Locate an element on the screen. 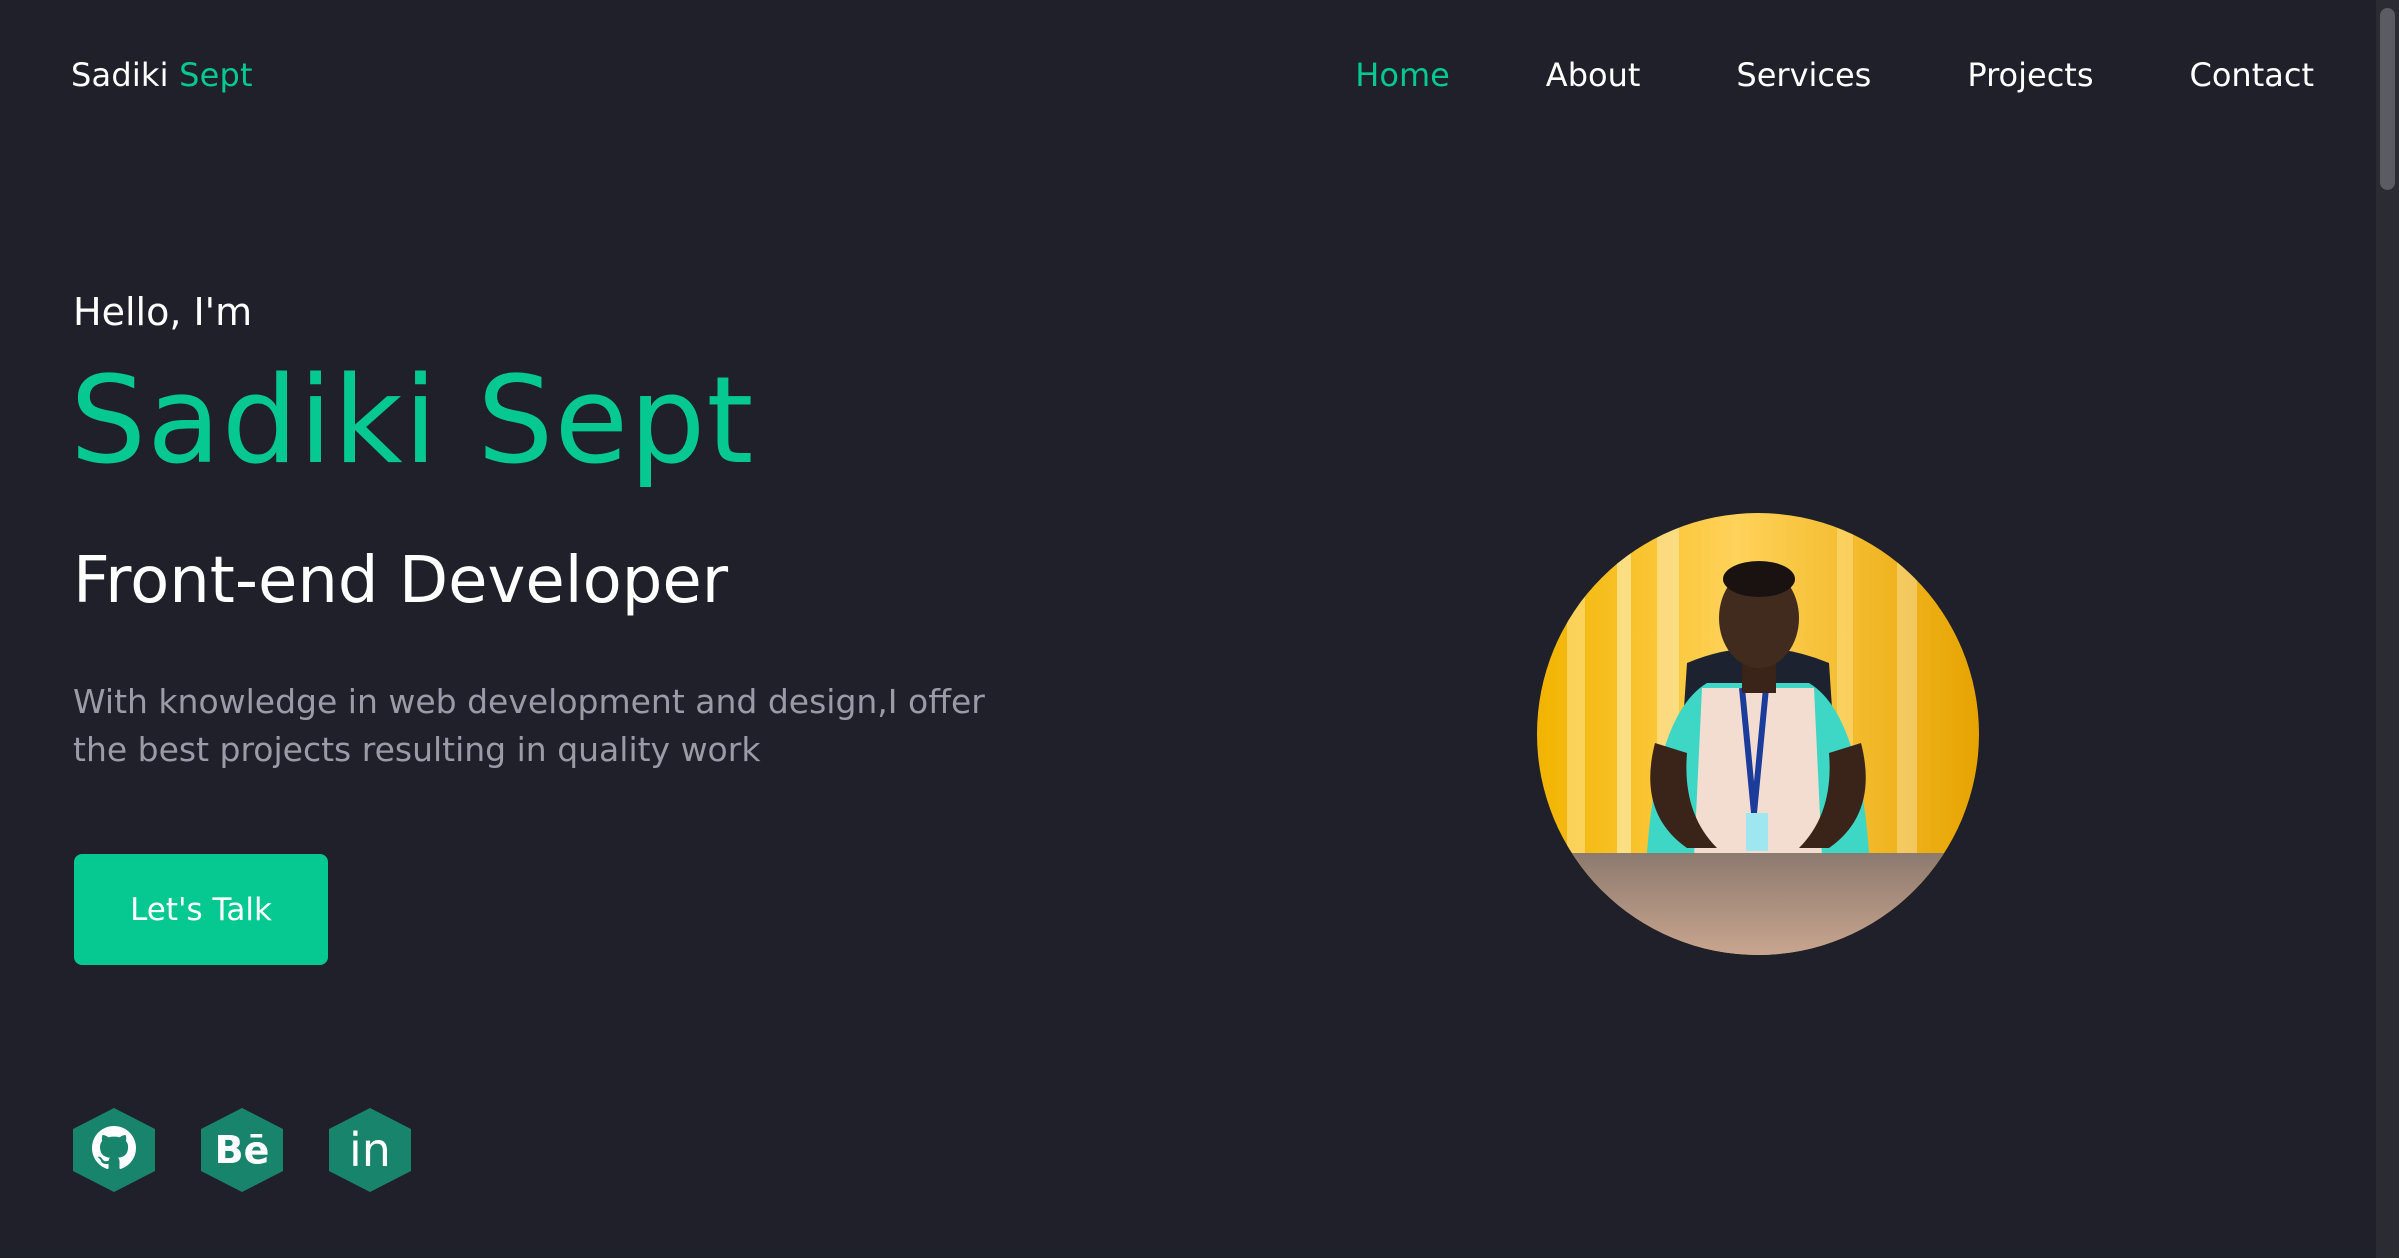 This screenshot has width=2399, height=1258. scrollbar-thumb is located at coordinates (2387, 99).